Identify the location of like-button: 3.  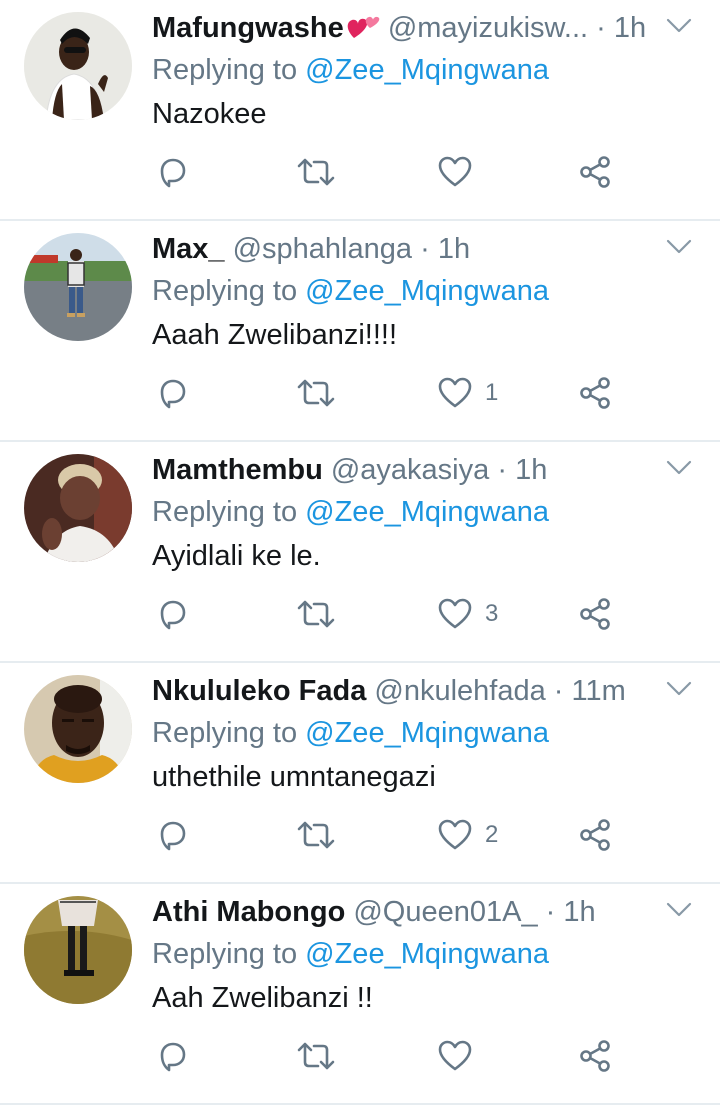
(467, 614).